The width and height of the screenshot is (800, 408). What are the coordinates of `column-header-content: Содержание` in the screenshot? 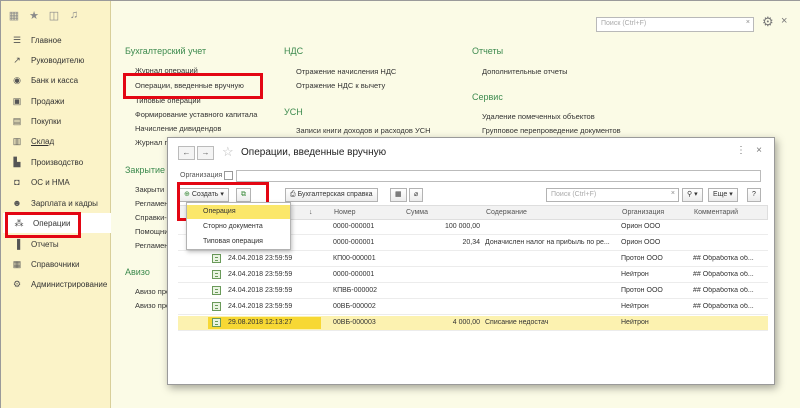 It's located at (506, 212).